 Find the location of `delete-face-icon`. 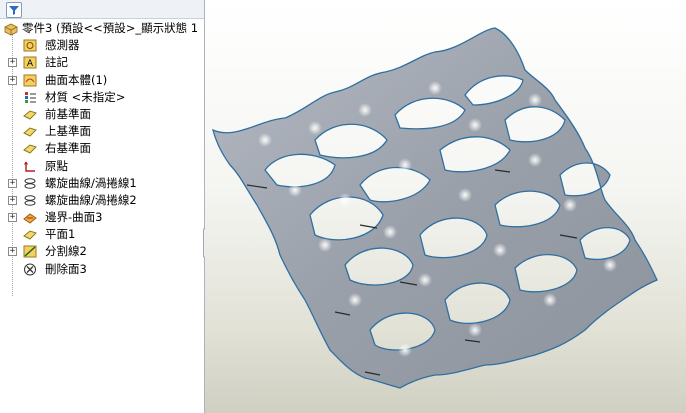

delete-face-icon is located at coordinates (30, 269).